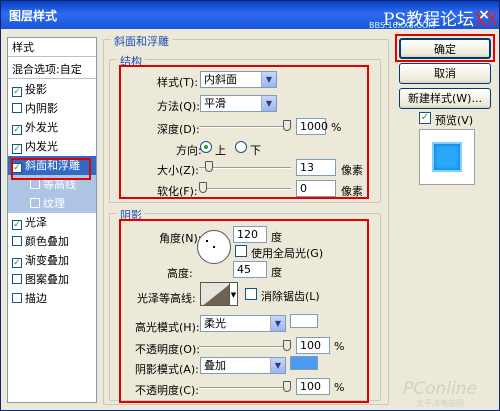 The width and height of the screenshot is (500, 411). What do you see at coordinates (243, 323) in the screenshot?
I see `highlight-mode-select: 柔光 ▼` at bounding box center [243, 323].